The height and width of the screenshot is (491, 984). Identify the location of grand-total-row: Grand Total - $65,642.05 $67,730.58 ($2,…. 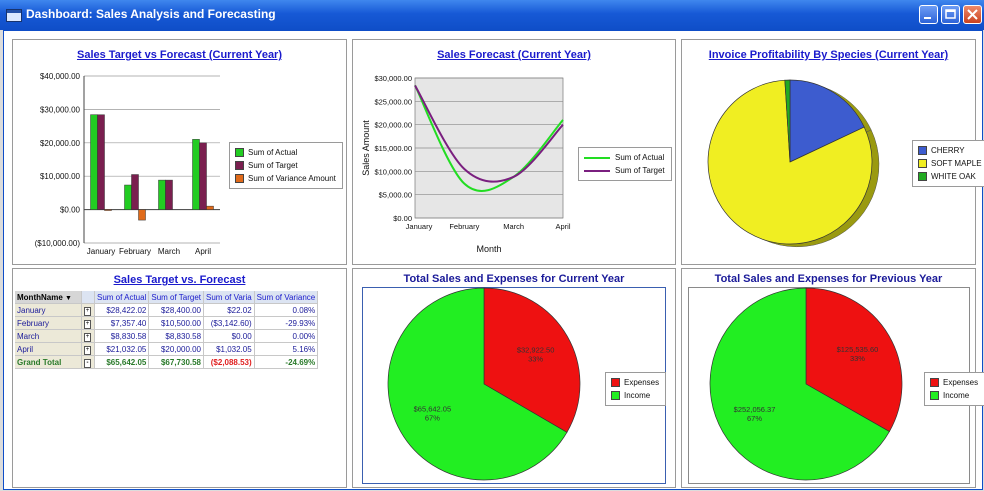
(167, 362).